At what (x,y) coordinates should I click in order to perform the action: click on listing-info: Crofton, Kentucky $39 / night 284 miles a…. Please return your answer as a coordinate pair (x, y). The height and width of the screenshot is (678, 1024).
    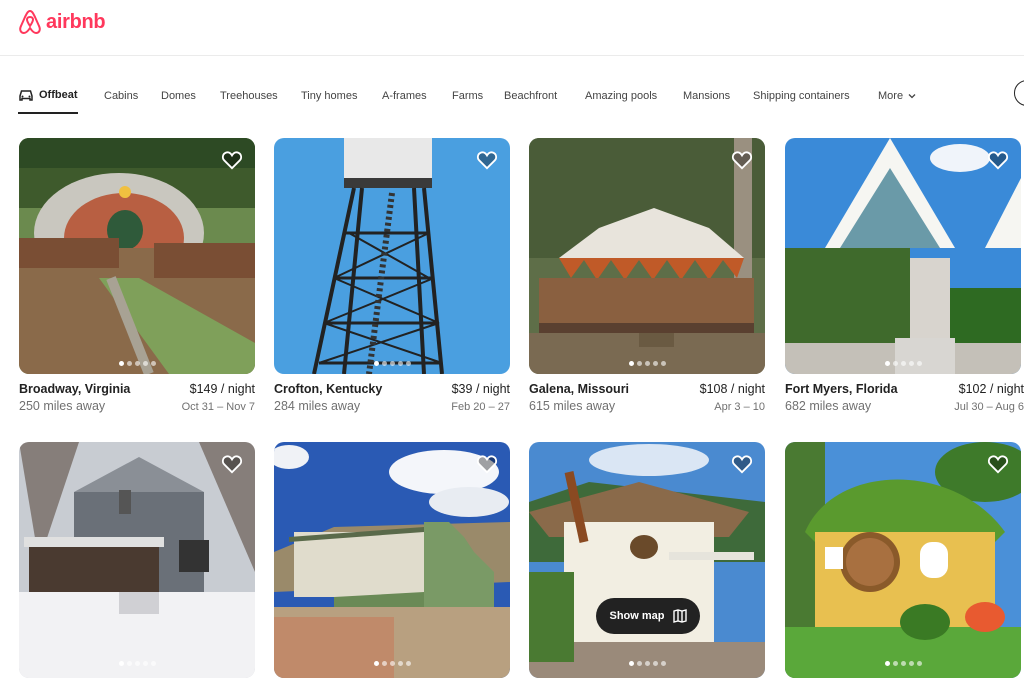
    Looking at the image, I should click on (392, 397).